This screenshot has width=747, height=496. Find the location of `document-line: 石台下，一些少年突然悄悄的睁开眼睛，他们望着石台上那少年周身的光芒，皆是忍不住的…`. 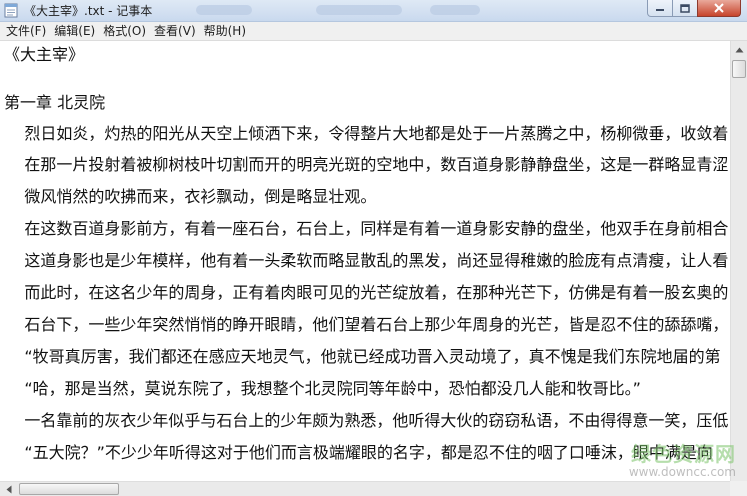

document-line: 石台下，一些少年突然悄悄的睁开眼睛，他们望着石台上那少年周身的光芒，皆是忍不住的… is located at coordinates (366, 324).